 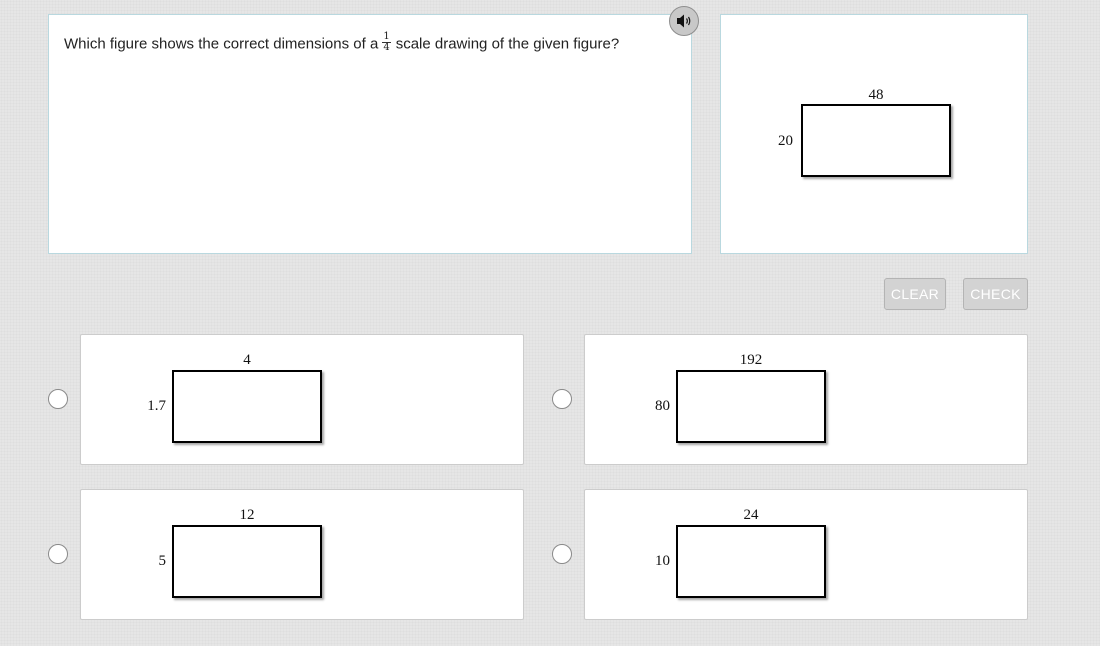 I want to click on fraction-numerator: 1, so click(x=386, y=36).